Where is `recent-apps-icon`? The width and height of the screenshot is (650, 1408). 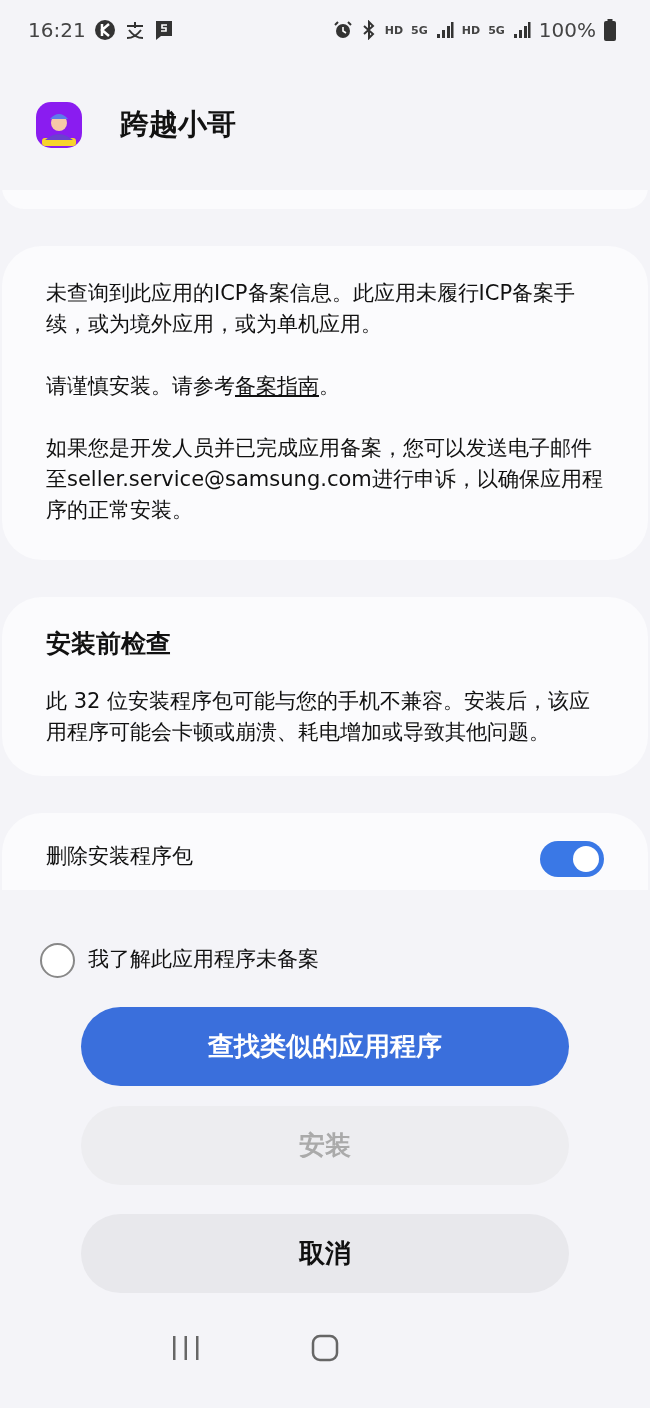
recent-apps-icon is located at coordinates (186, 1348).